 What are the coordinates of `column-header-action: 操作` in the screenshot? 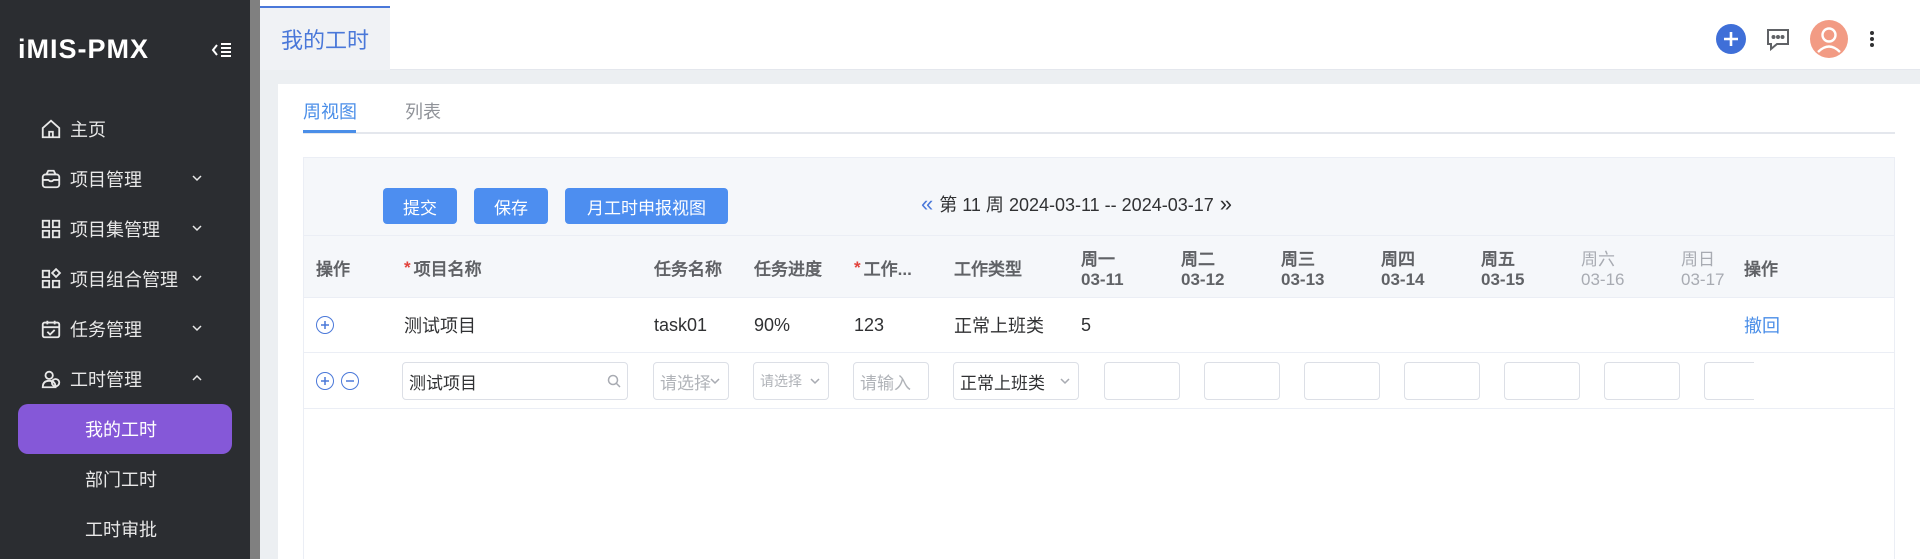 It's located at (333, 269).